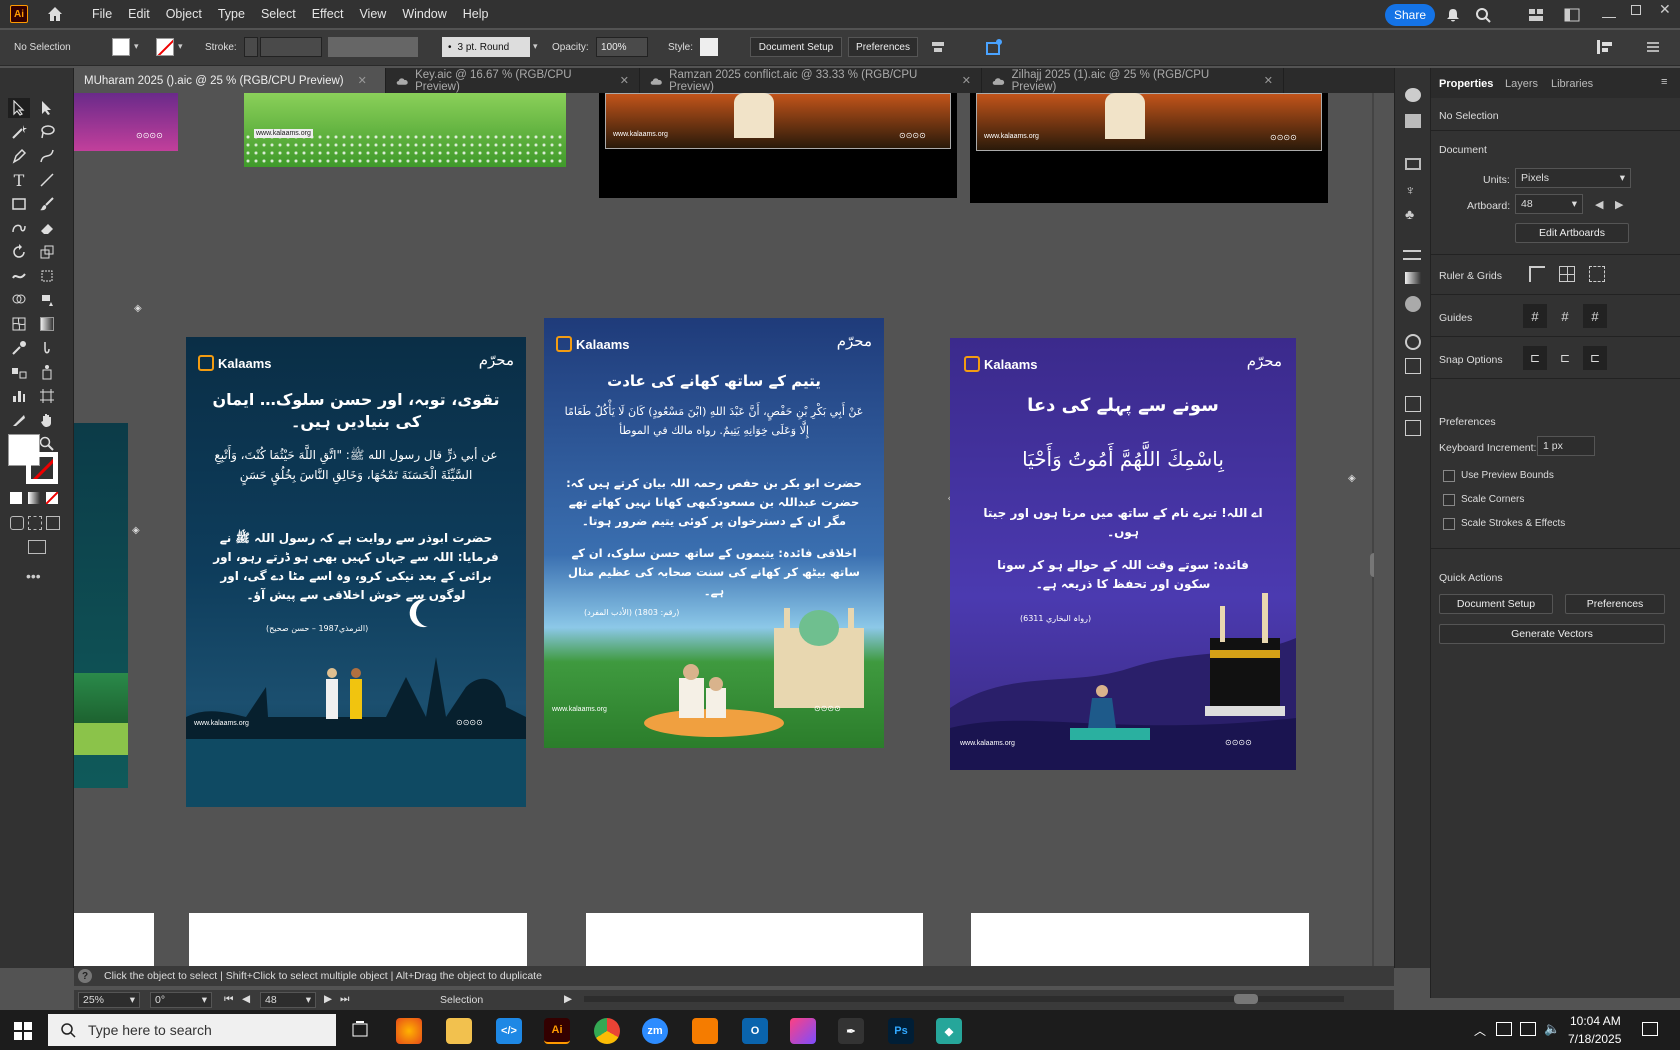 The image size is (1680, 1050). What do you see at coordinates (1449, 476) in the screenshot?
I see `use-preview-bounds-checkbox` at bounding box center [1449, 476].